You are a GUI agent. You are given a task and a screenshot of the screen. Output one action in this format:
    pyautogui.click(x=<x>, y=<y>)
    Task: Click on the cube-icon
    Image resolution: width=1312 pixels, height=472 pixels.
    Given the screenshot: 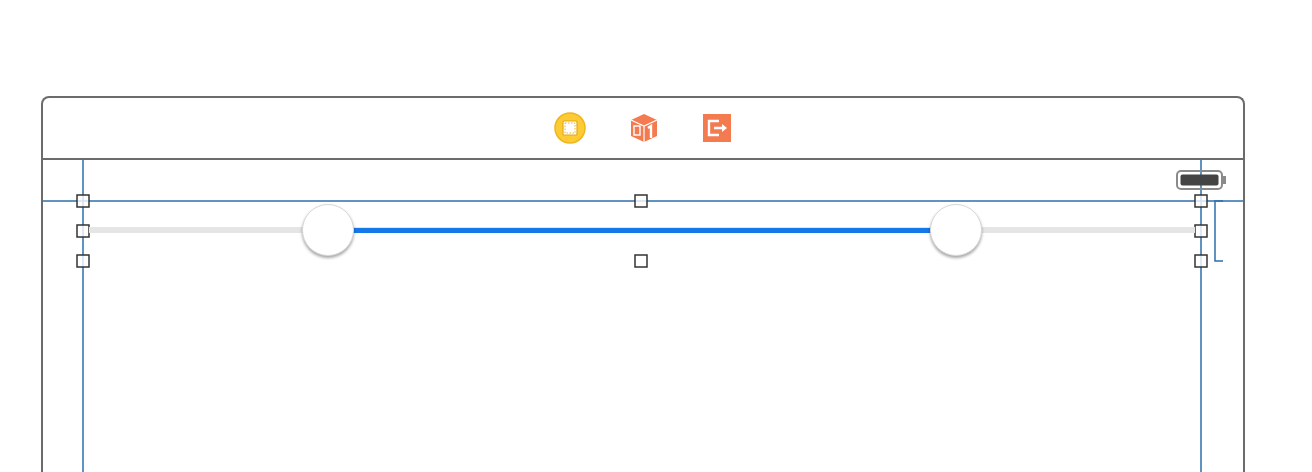 What is the action you would take?
    pyautogui.click(x=644, y=128)
    